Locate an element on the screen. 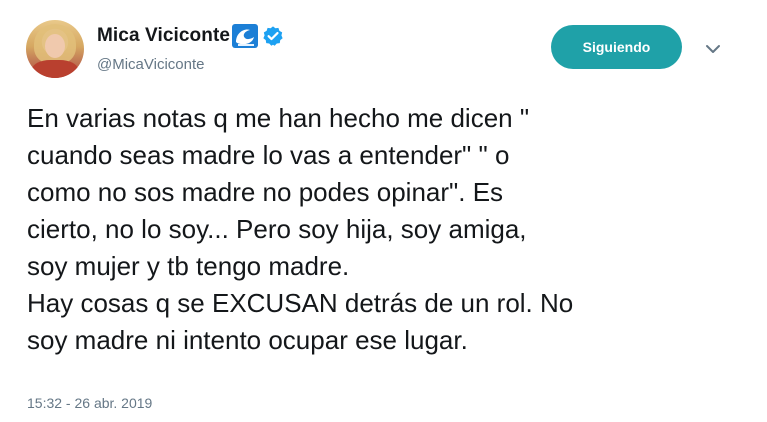 Image resolution: width=767 pixels, height=422 pixels. water-wave-icon is located at coordinates (245, 36).